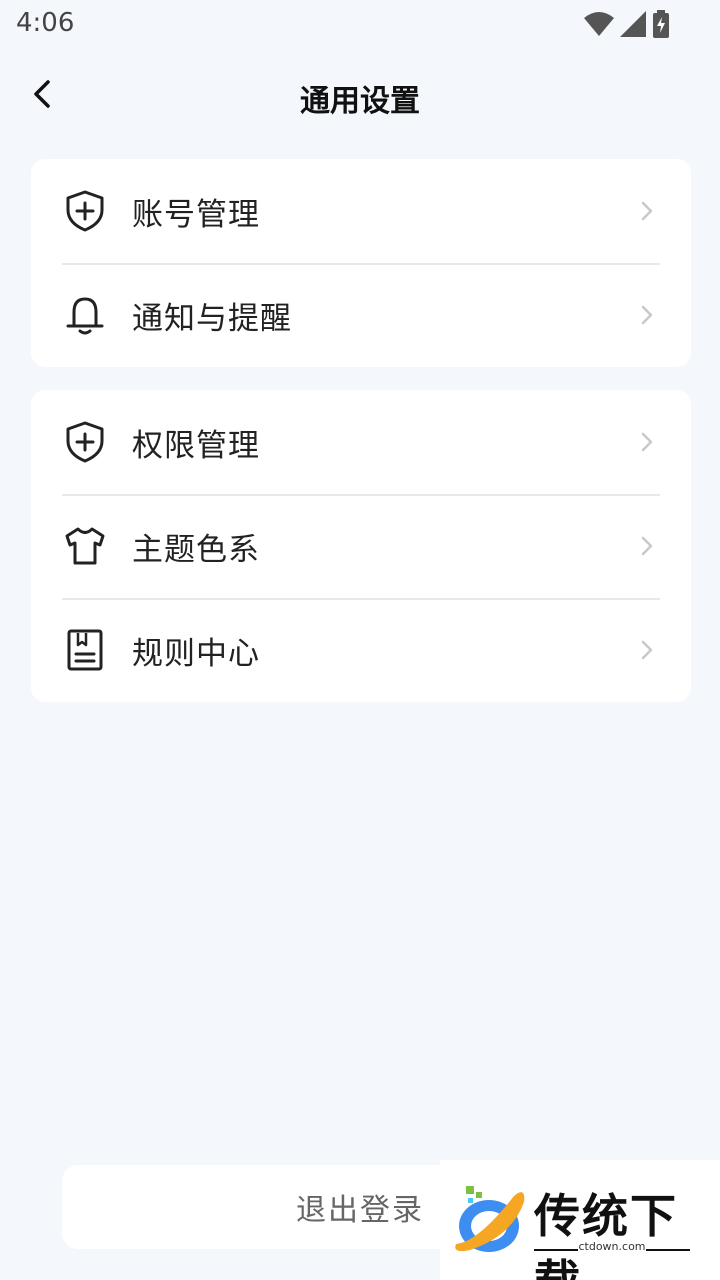  What do you see at coordinates (360, 1210) in the screenshot?
I see `logout-label: 退出登录` at bounding box center [360, 1210].